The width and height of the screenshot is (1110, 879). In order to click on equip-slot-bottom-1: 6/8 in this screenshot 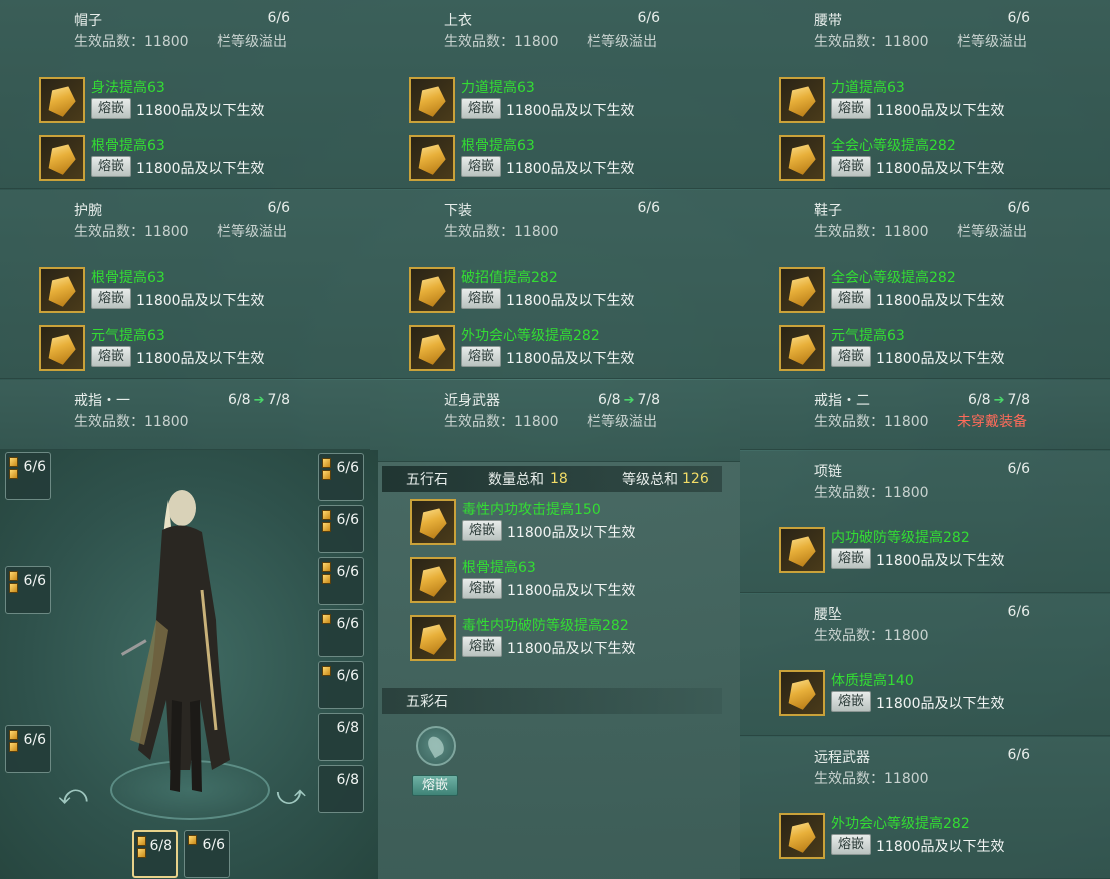, I will do `click(155, 854)`.